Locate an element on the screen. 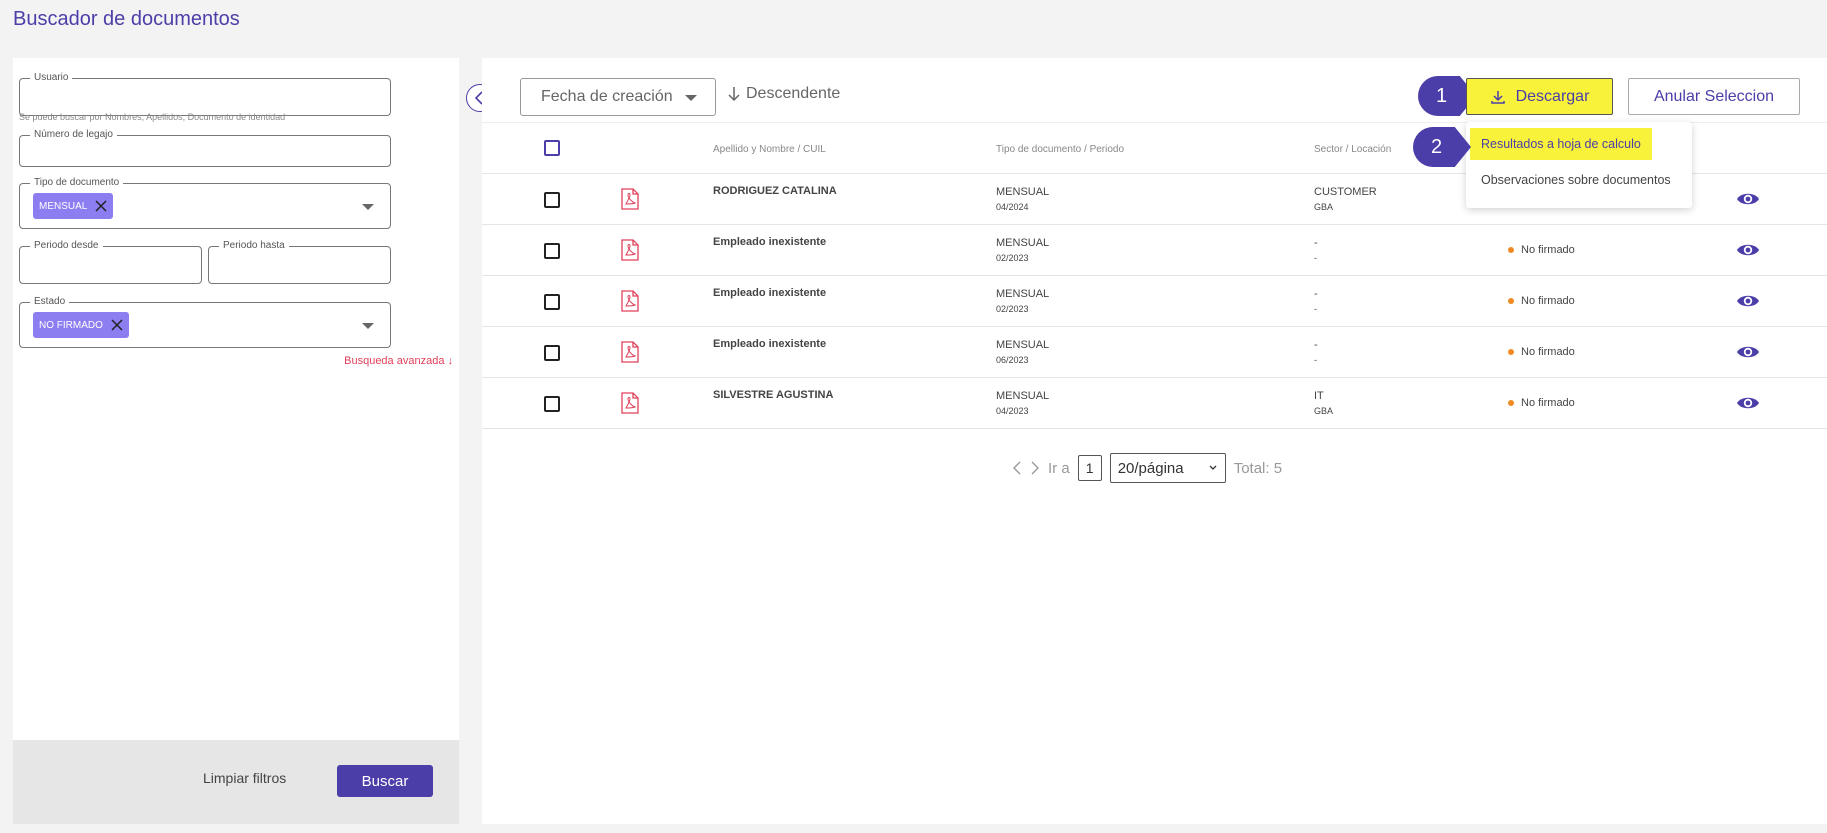 The height and width of the screenshot is (833, 1827). select-all-checkbox is located at coordinates (552, 148).